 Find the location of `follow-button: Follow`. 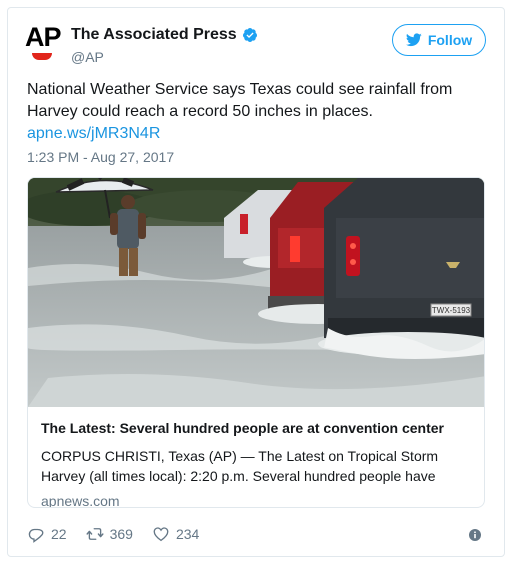

follow-button: Follow is located at coordinates (439, 40).